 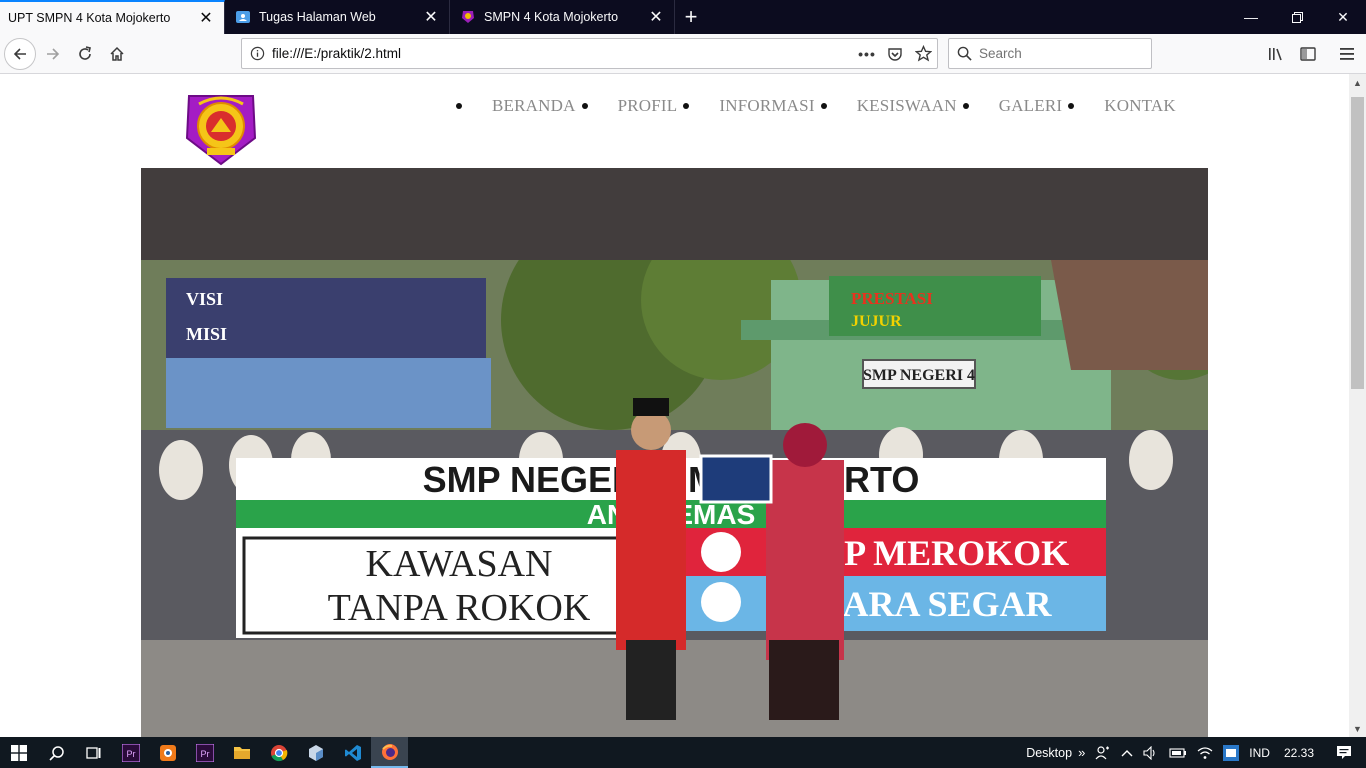 What do you see at coordinates (117, 54) in the screenshot?
I see `home-icon` at bounding box center [117, 54].